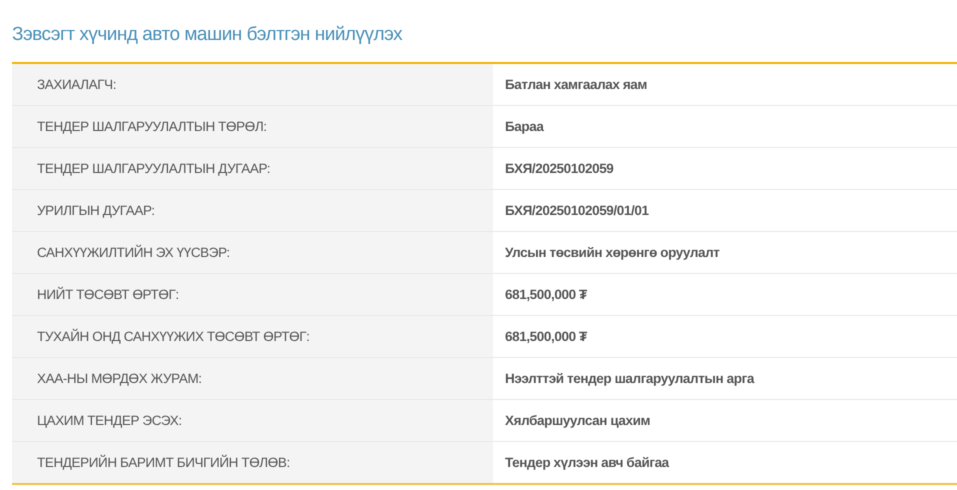 This screenshot has width=957, height=490. Describe the element at coordinates (578, 421) in the screenshot. I see `value-cell-text: Хялбаршуулсан цахим` at that location.